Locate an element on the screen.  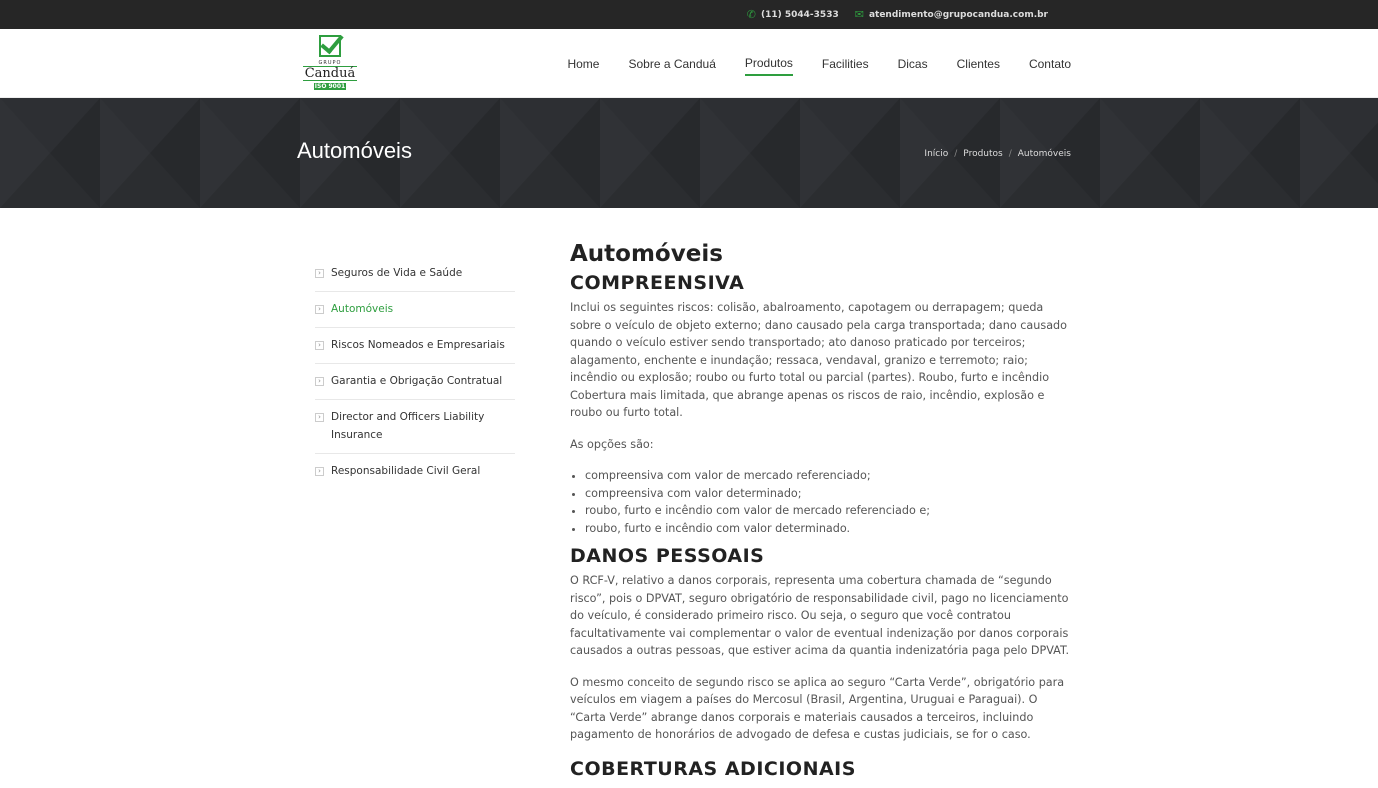
logo: GRUPO Canduá ISO 9001 is located at coordinates (330, 64).